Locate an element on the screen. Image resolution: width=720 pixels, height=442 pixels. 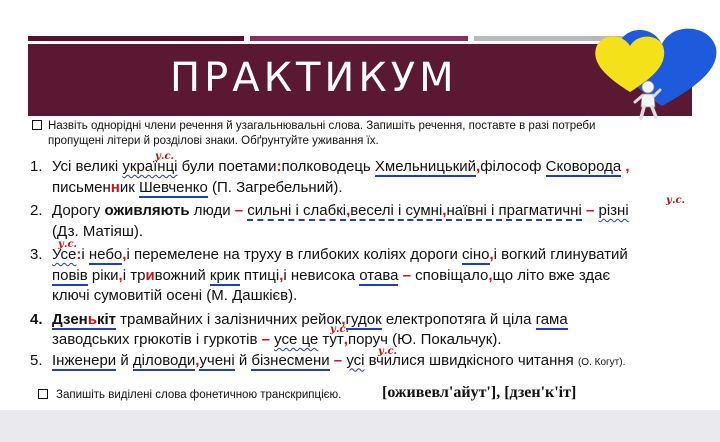
homogeneous-member: Хмельницький is located at coordinates (425, 167).